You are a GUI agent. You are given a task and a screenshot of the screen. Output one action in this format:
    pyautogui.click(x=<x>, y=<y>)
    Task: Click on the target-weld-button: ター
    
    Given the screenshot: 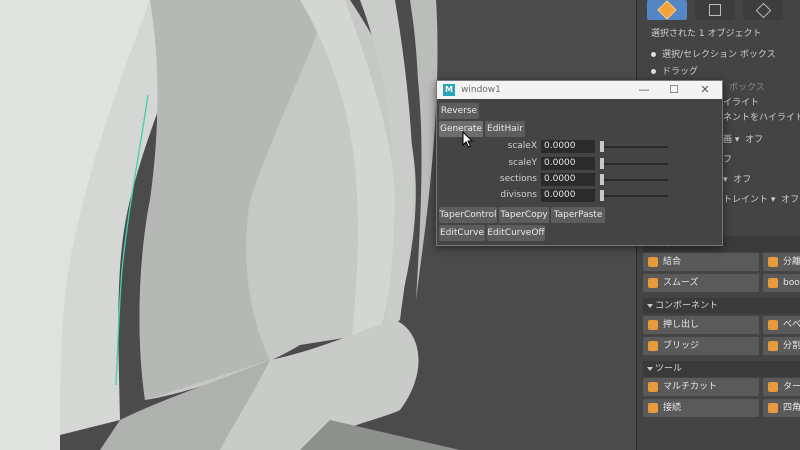 What is the action you would take?
    pyautogui.click(x=781, y=387)
    